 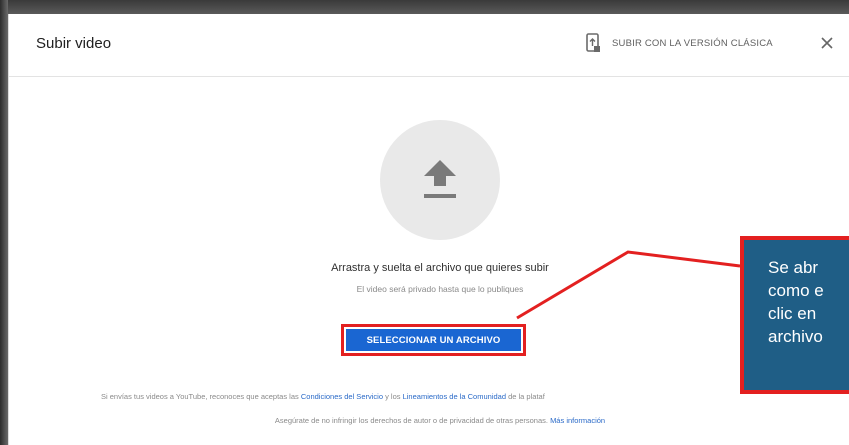 I want to click on select-file-button: SELECCIONAR UN ARCHIVO, so click(x=433, y=340).